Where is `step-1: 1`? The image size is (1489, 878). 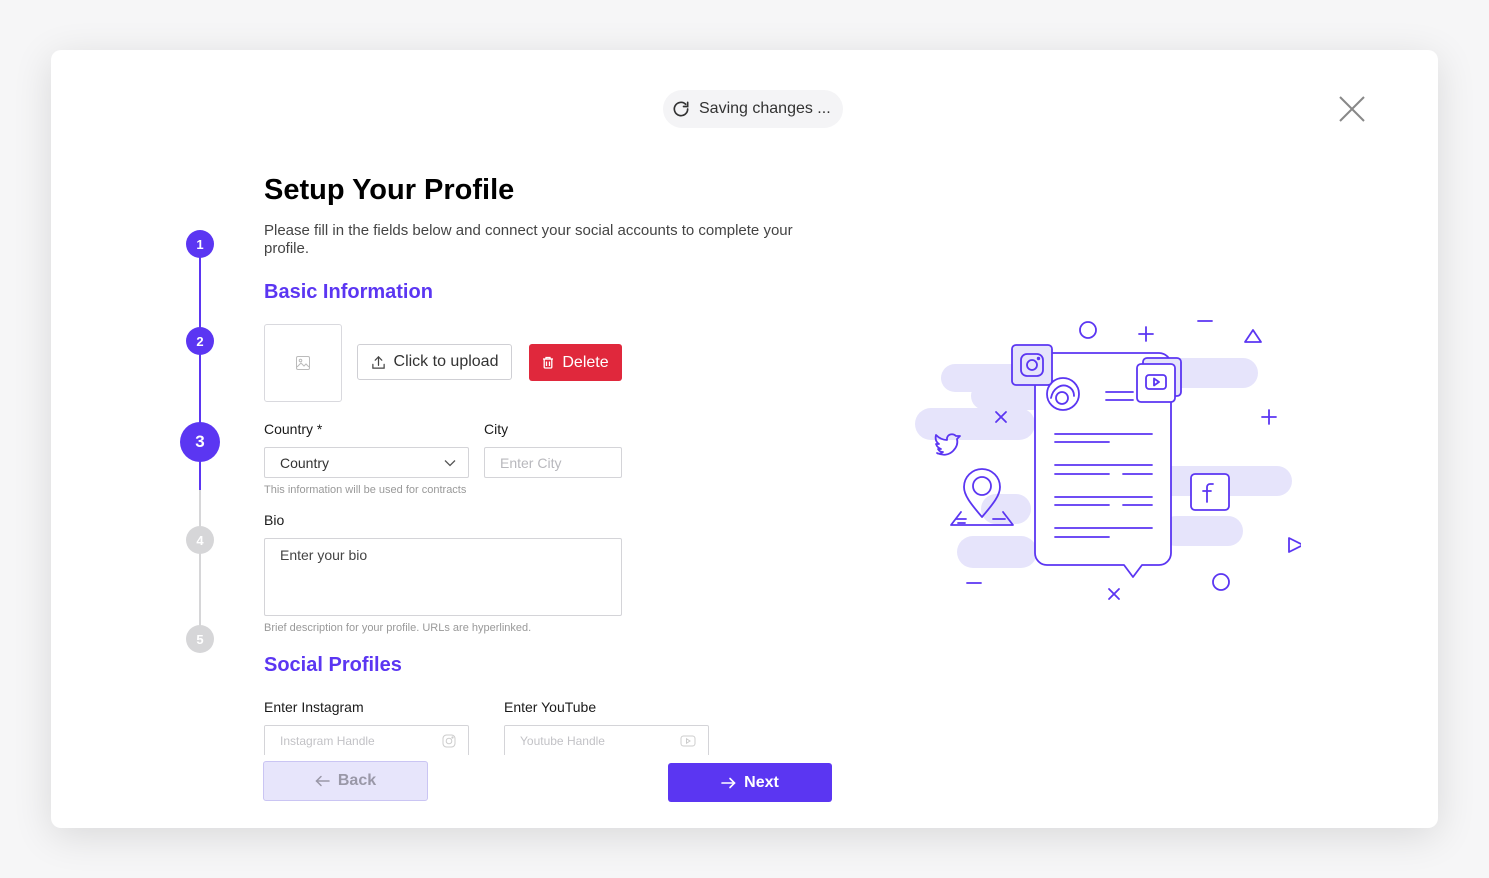
step-1: 1 is located at coordinates (200, 244).